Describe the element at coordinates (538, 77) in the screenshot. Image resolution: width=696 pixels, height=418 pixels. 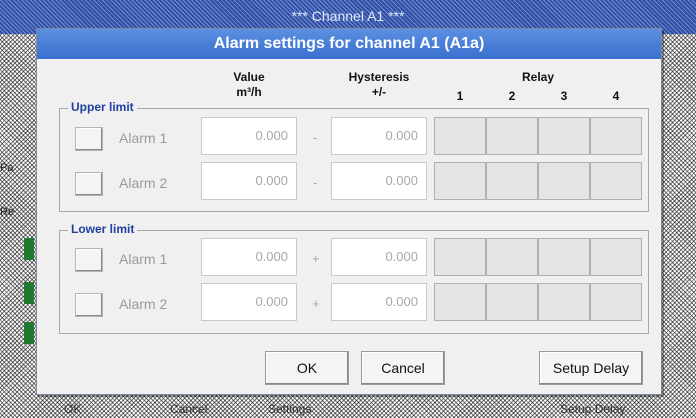
I see `relay-column-header: Relay` at that location.